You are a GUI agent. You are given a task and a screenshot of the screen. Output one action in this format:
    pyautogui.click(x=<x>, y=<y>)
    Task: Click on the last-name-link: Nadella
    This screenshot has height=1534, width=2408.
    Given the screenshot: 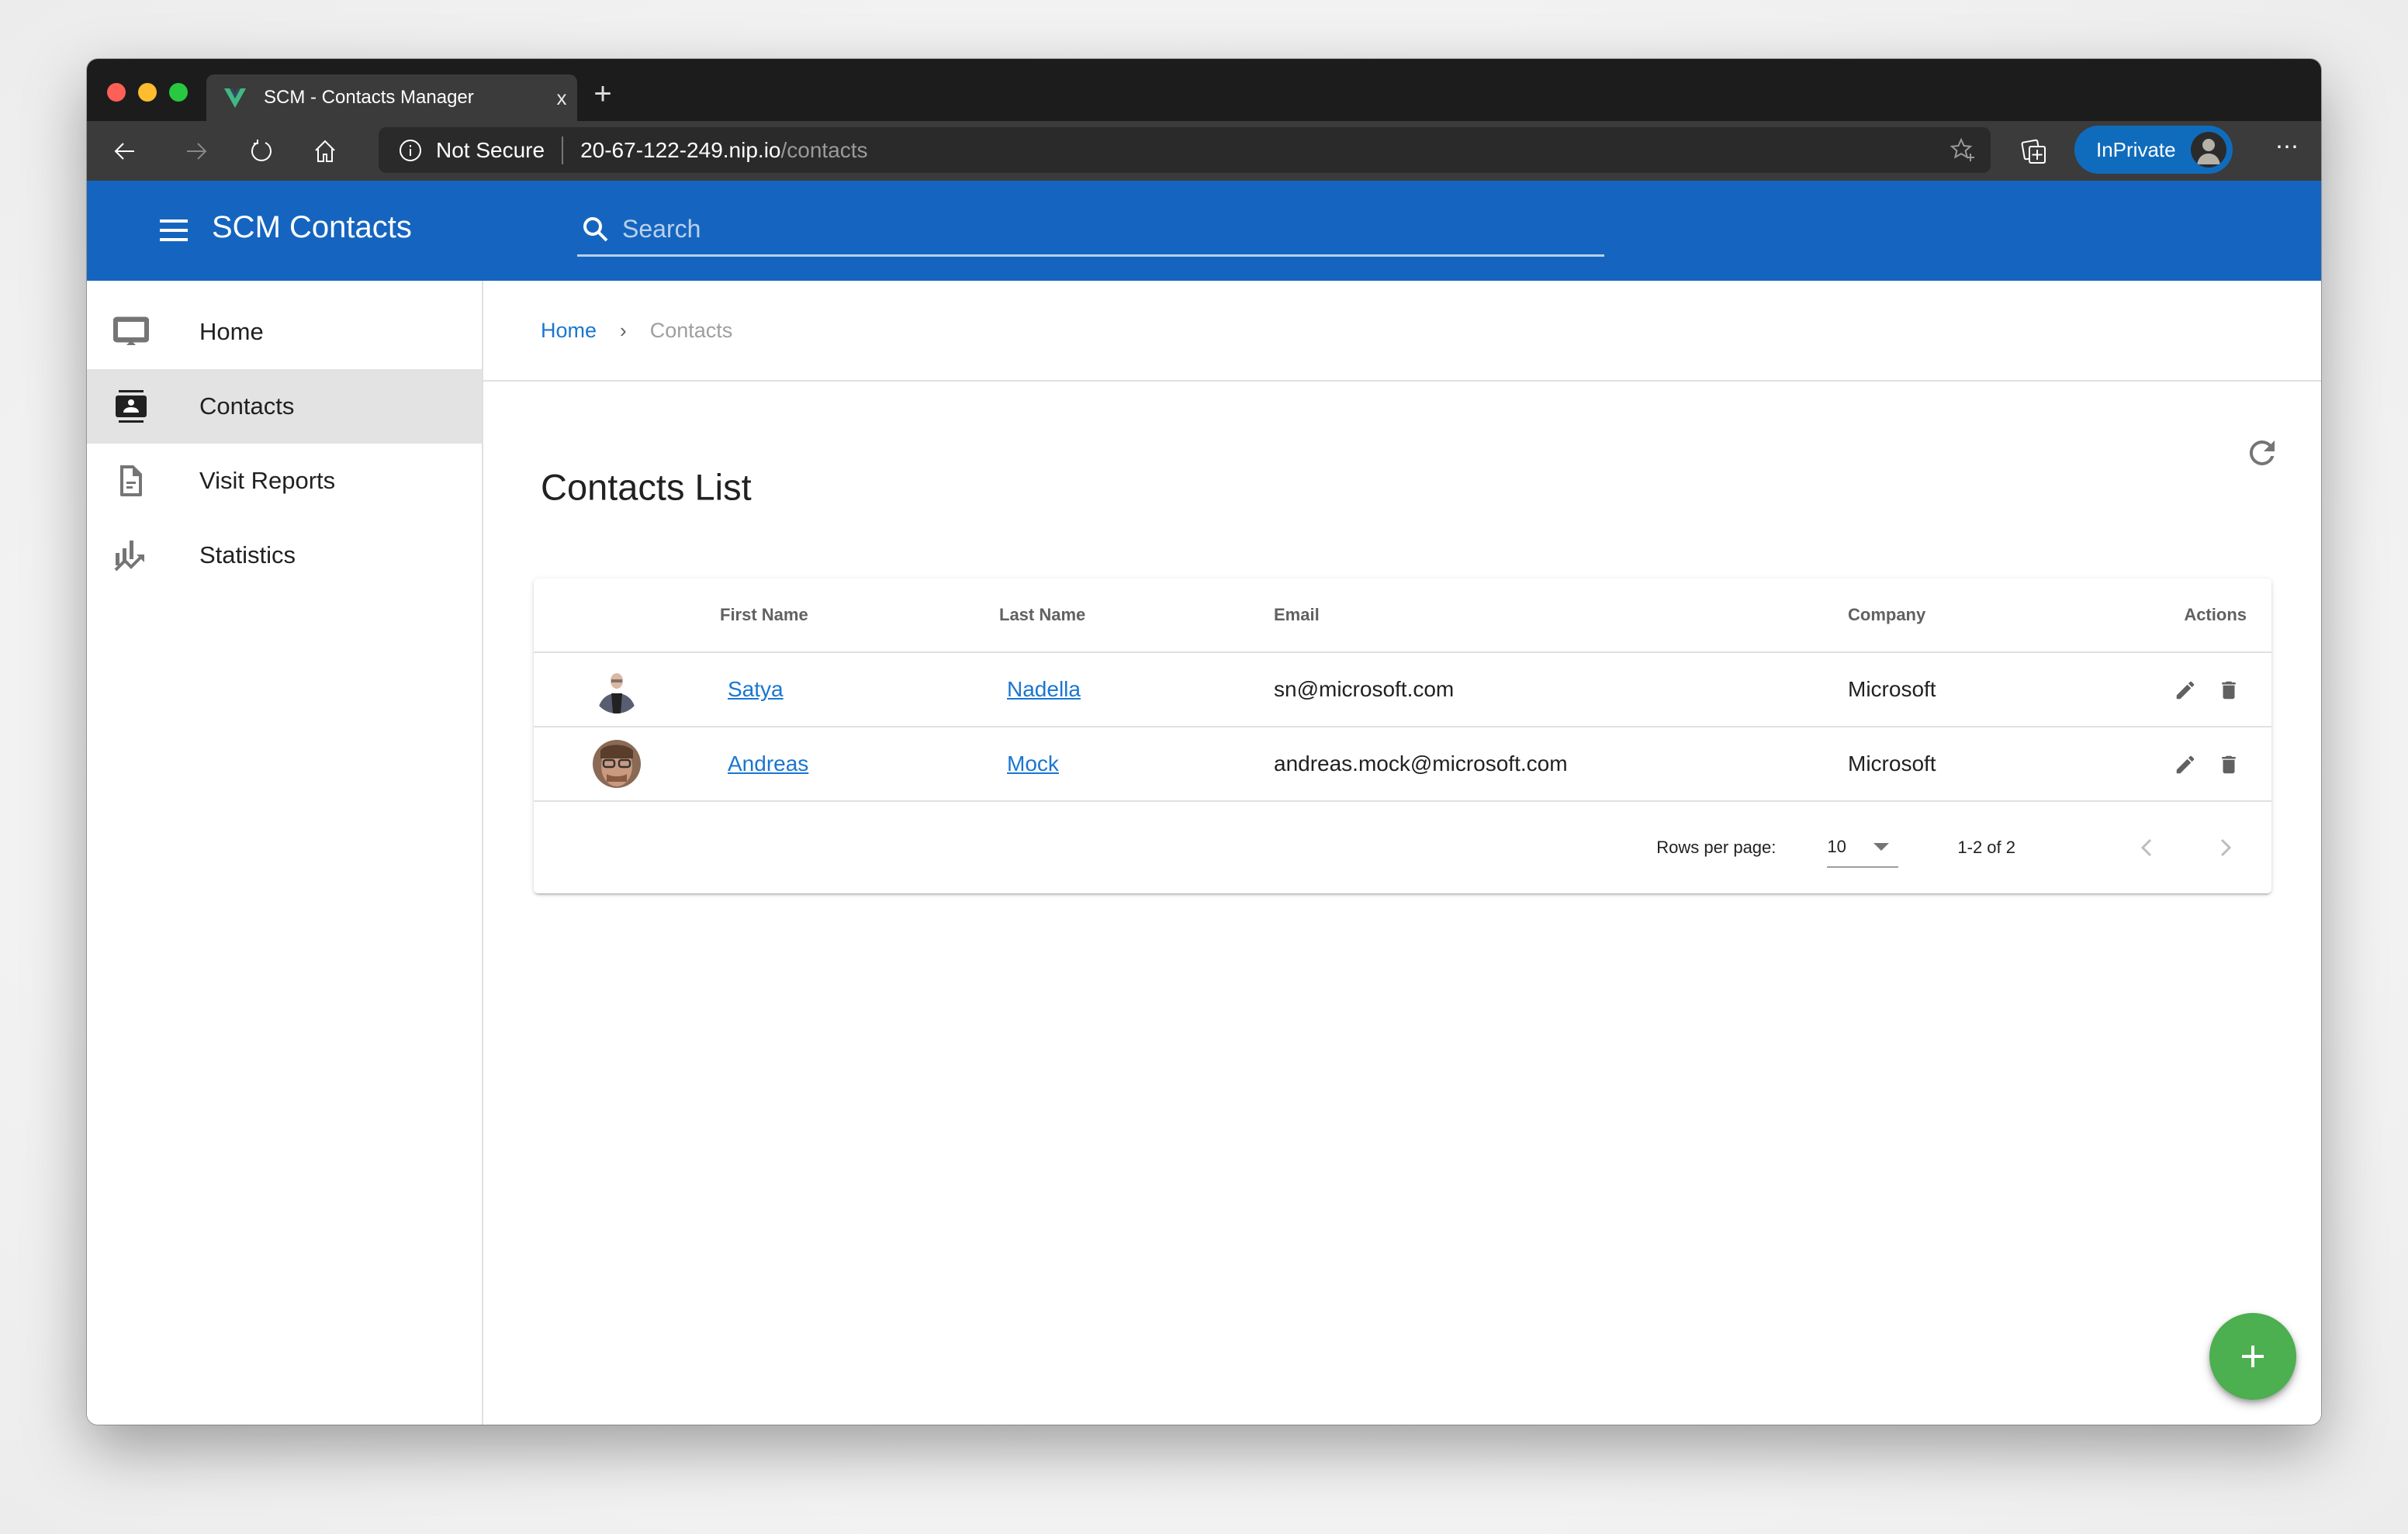 What is the action you would take?
    pyautogui.click(x=1040, y=689)
    